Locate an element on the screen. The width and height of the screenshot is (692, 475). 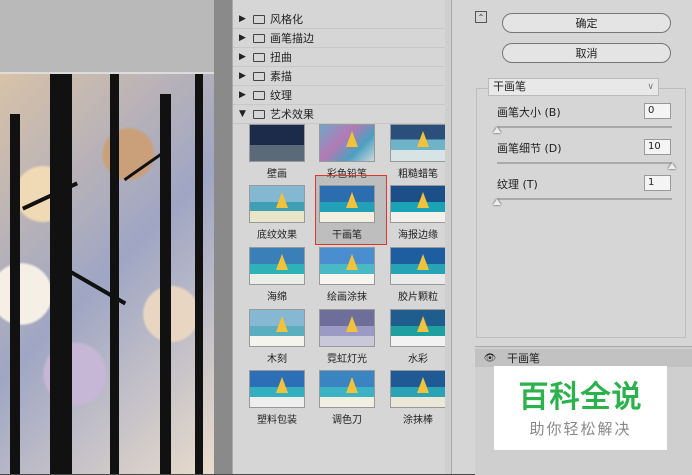
filter-thumbnail-label: 粗糙蜡笔 is located at coordinates (418, 174).